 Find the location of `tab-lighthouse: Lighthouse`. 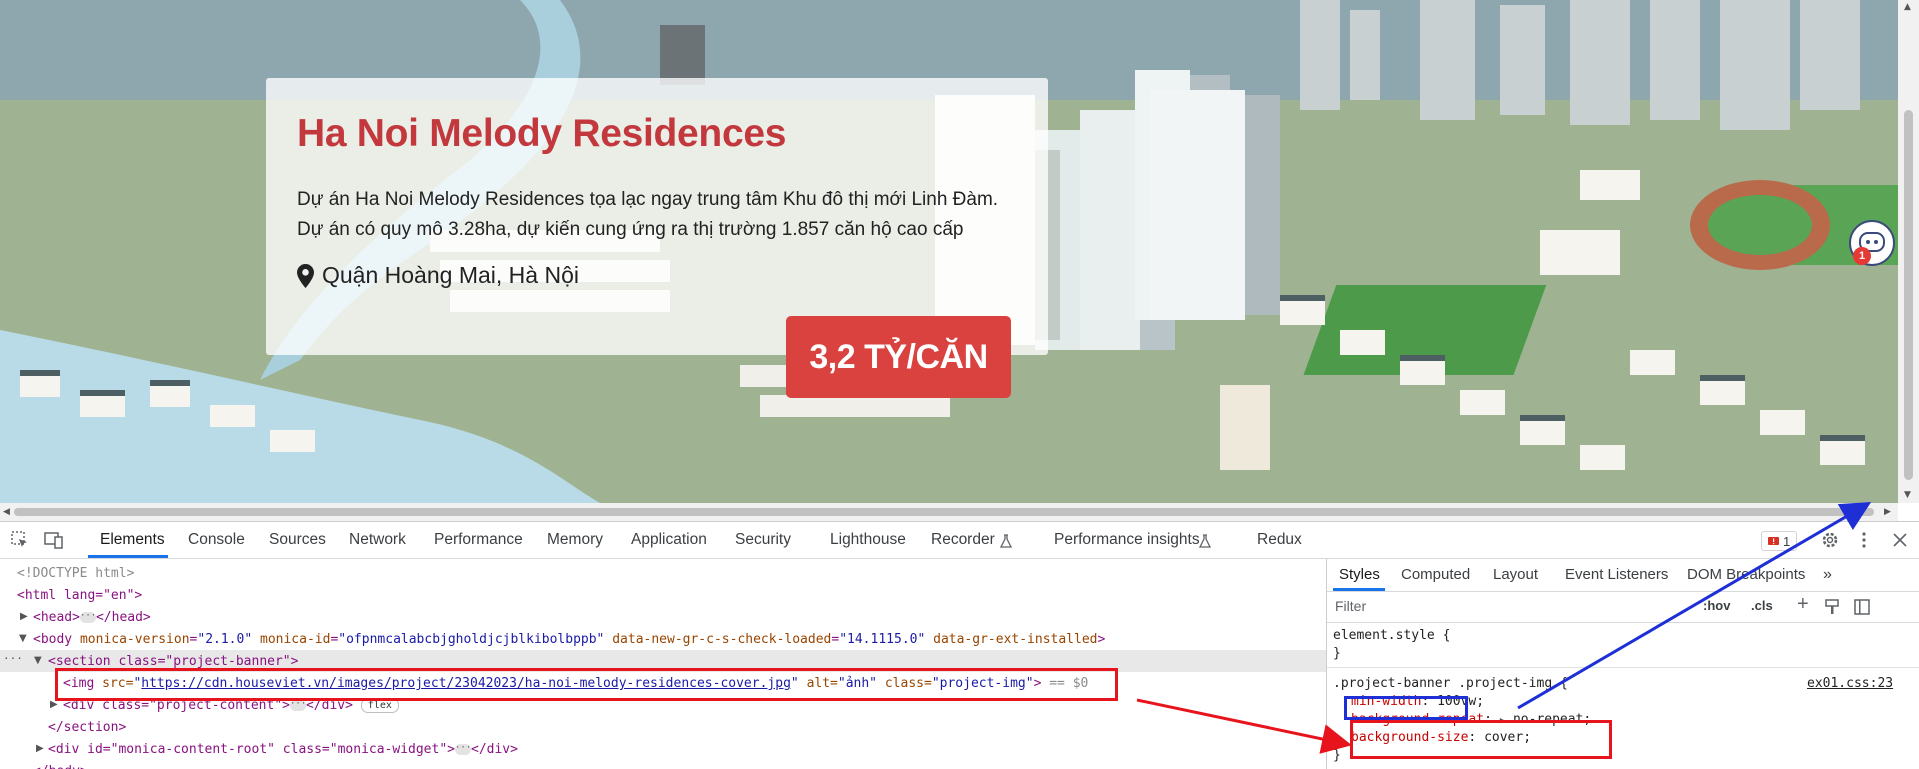

tab-lighthouse: Lighthouse is located at coordinates (868, 540).